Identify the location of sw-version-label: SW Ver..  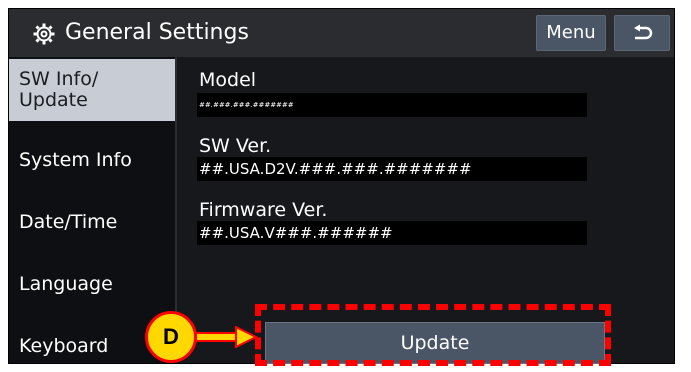
(235, 146).